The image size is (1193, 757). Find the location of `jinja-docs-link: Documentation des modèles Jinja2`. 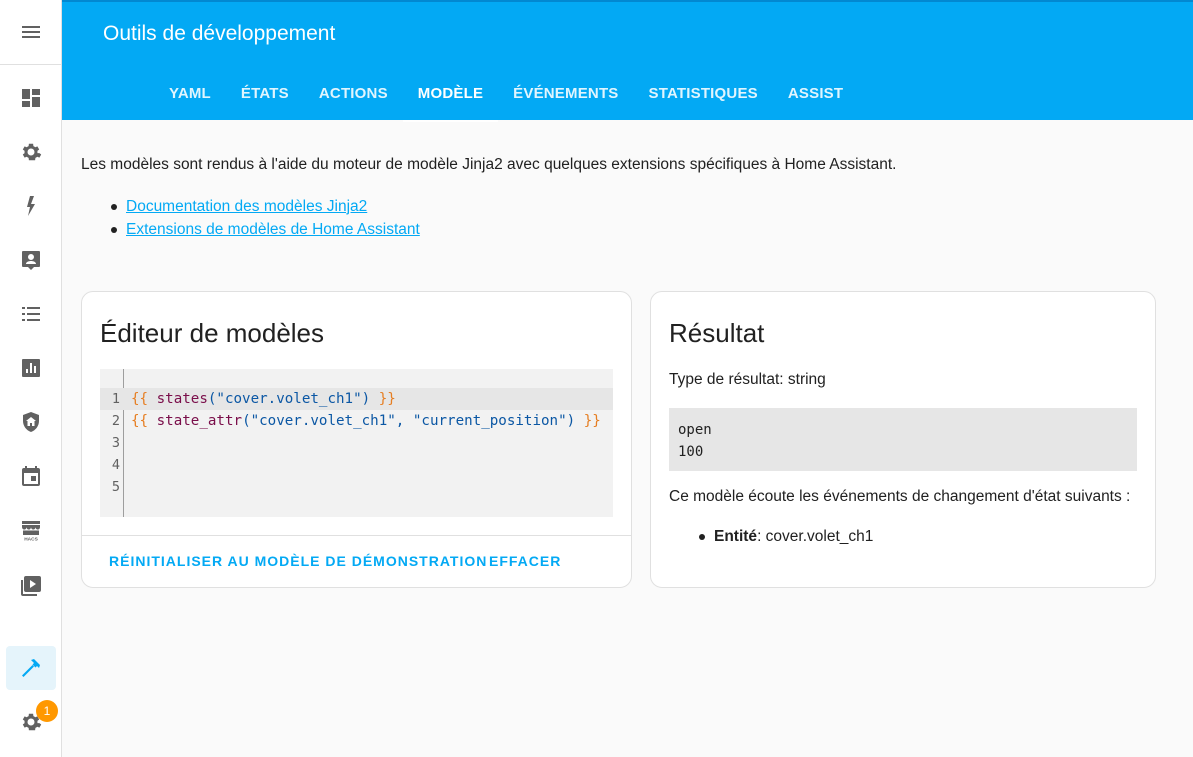

jinja-docs-link: Documentation des modèles Jinja2 is located at coordinates (246, 207).